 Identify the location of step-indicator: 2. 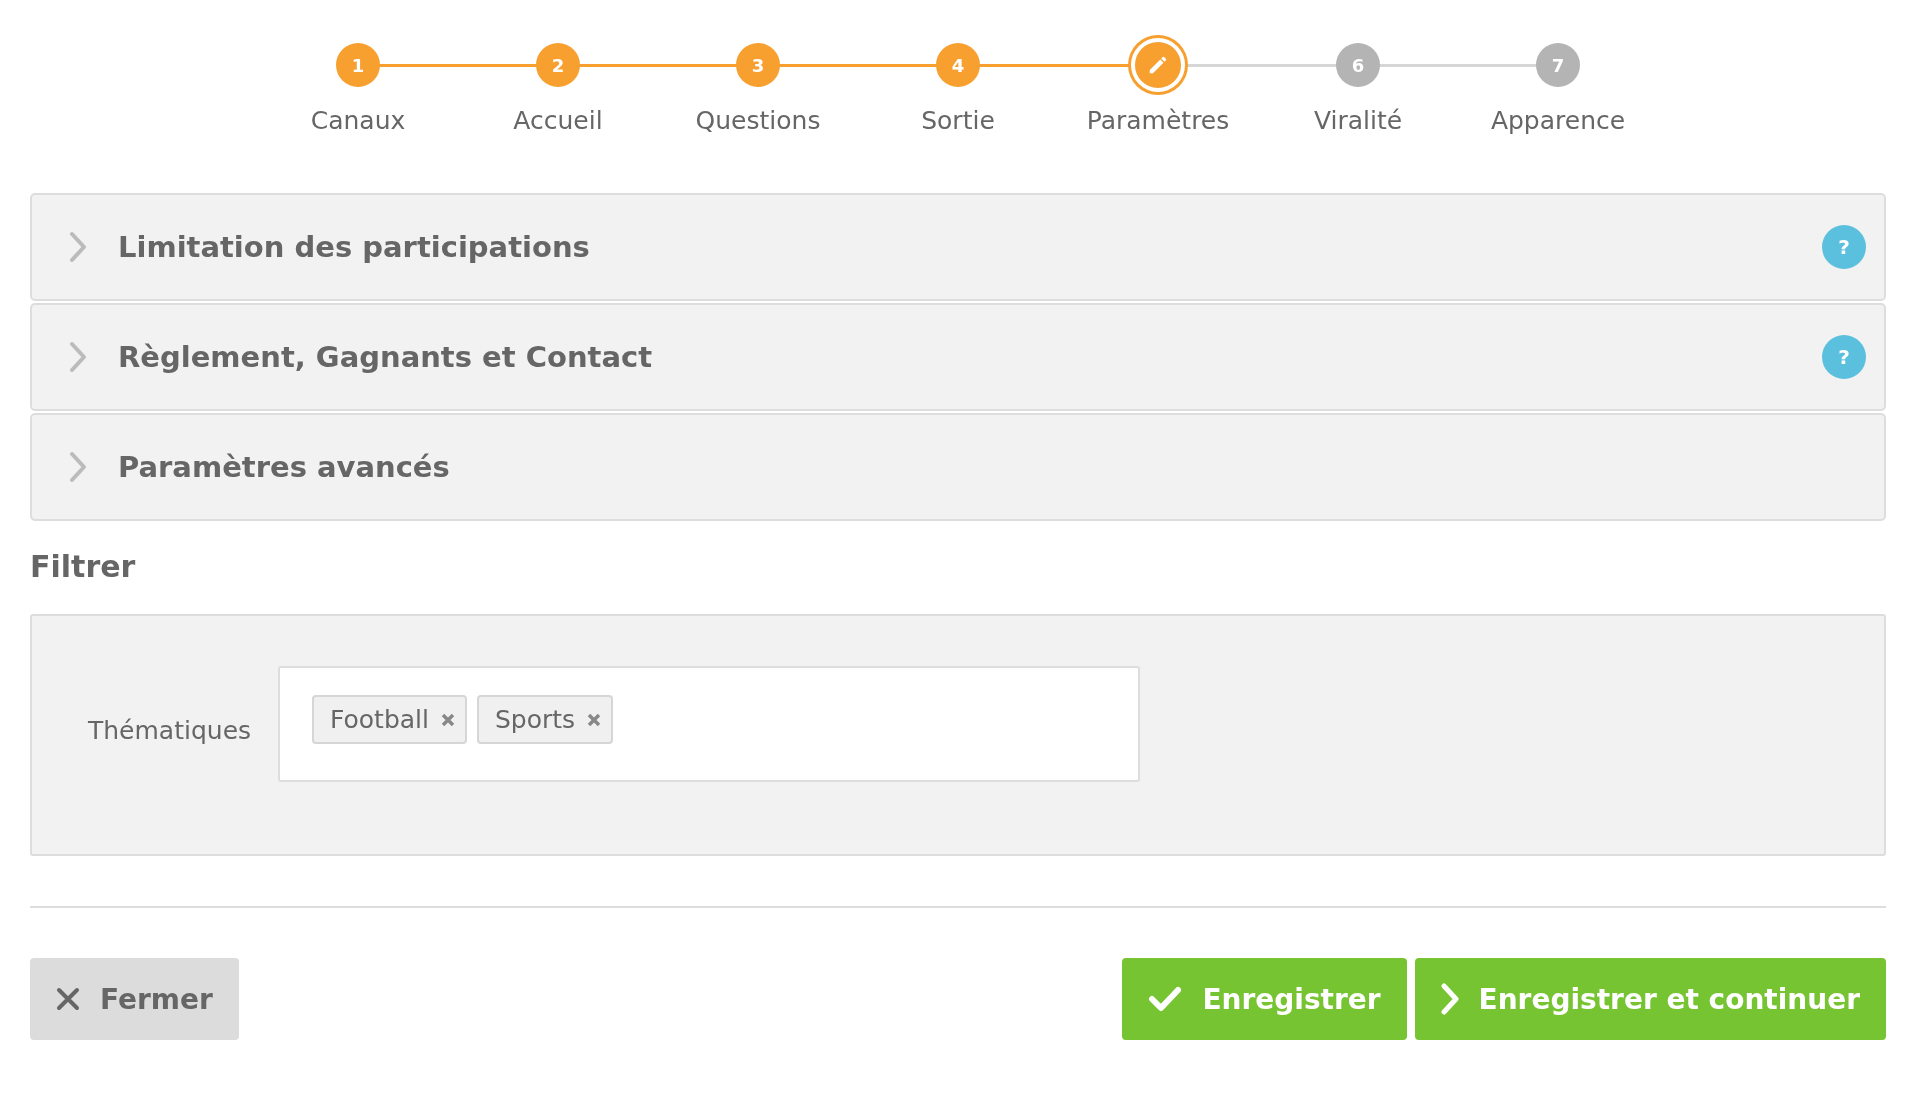
(558, 65).